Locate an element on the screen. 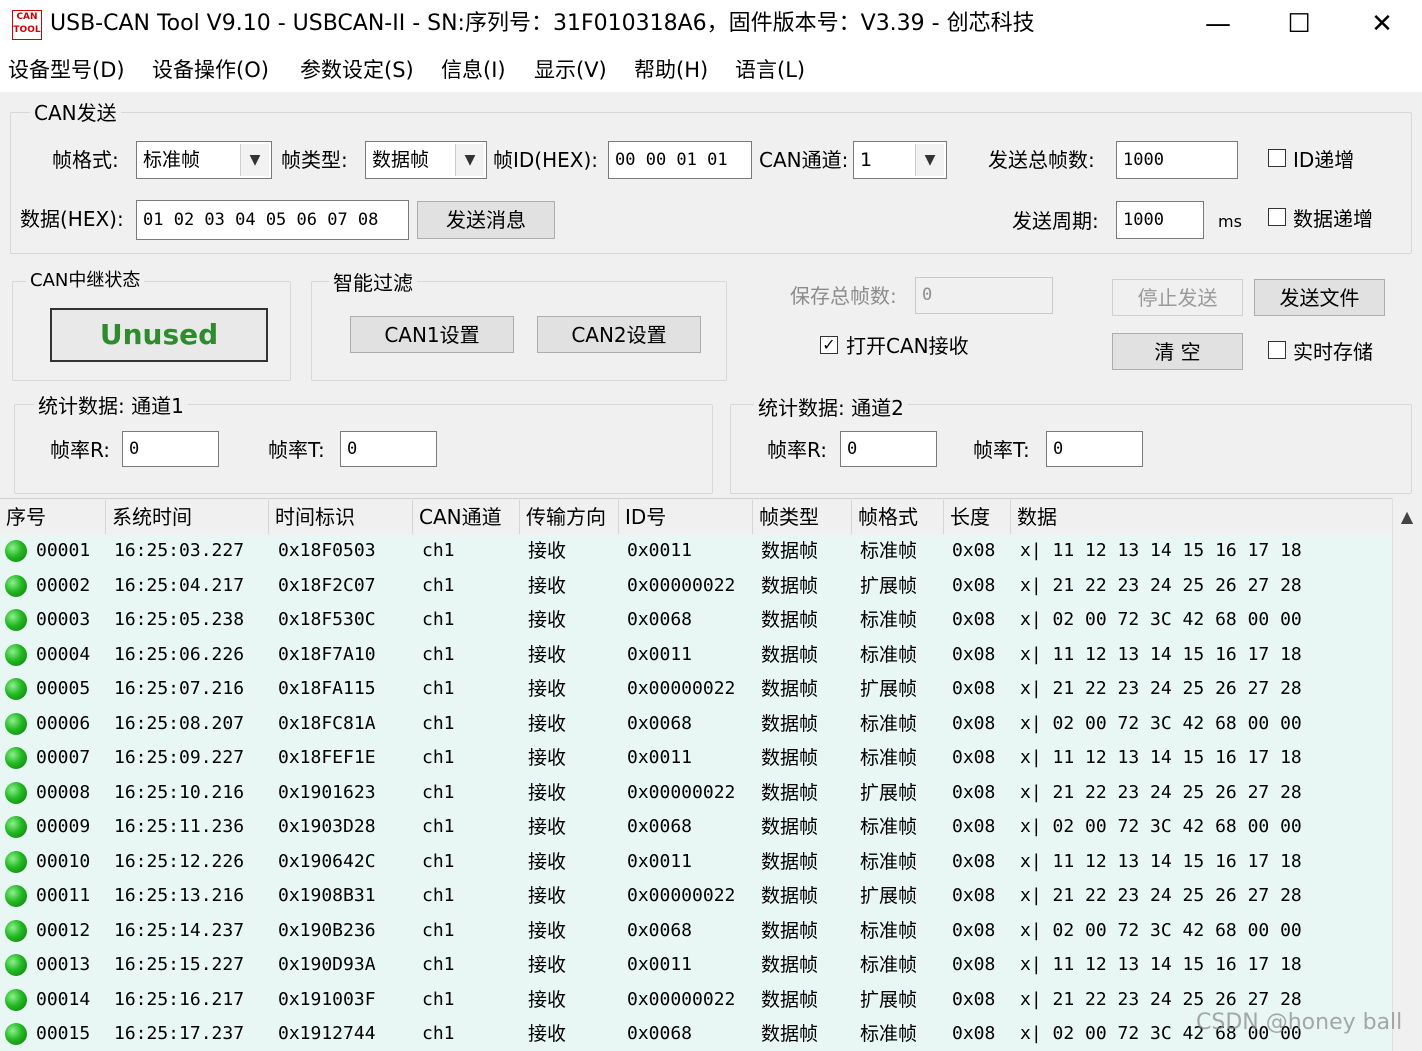 This screenshot has height=1051, width=1422. header-frame-format: 帧格式 is located at coordinates (898, 517).